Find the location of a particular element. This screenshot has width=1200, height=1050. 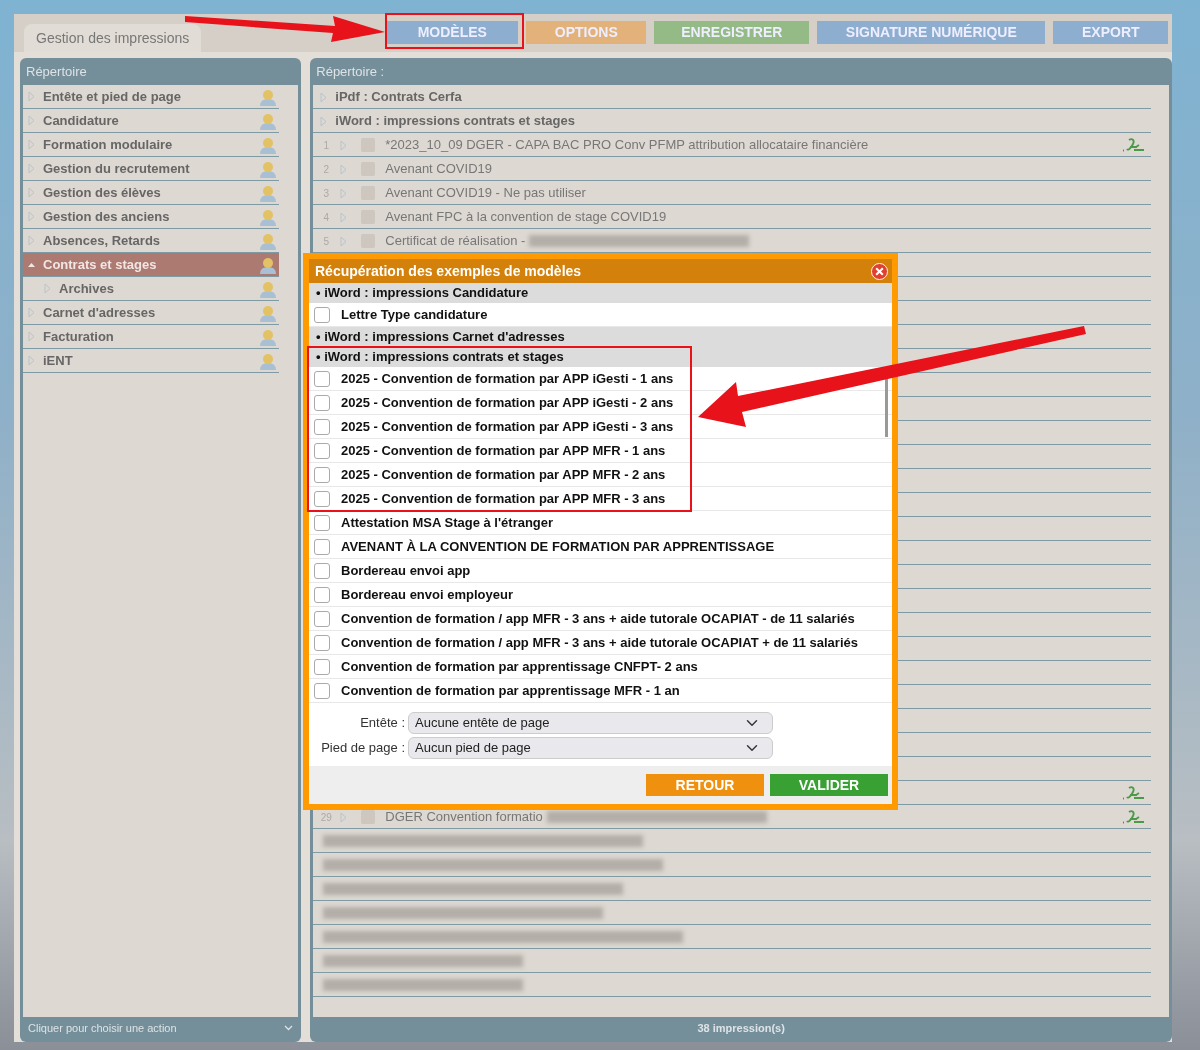

toolbar-button: SIGNATURE NUMÉRIQUE is located at coordinates (931, 32).